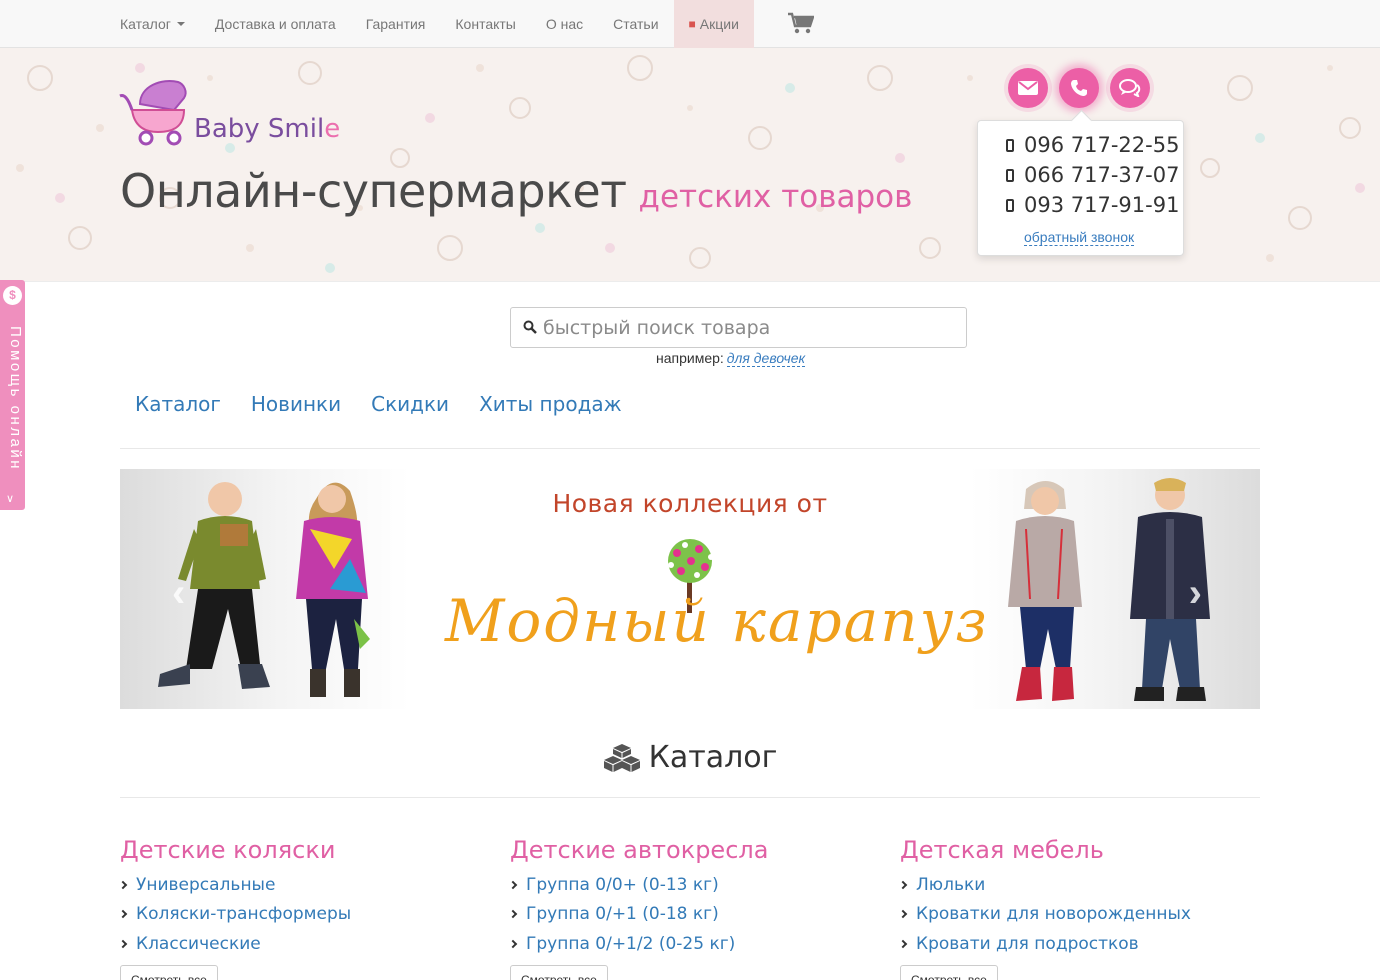  I want to click on phone-icon, so click(1079, 88).